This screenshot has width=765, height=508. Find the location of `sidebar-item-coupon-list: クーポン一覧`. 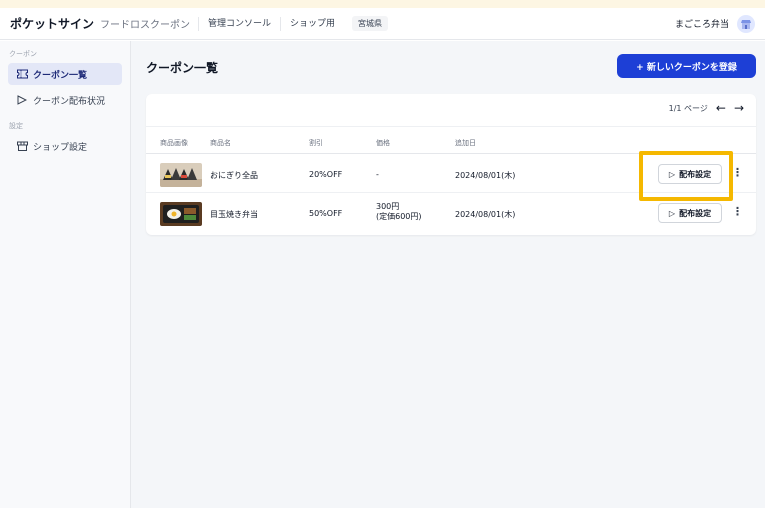

sidebar-item-coupon-list: クーポン一覧 is located at coordinates (65, 74).